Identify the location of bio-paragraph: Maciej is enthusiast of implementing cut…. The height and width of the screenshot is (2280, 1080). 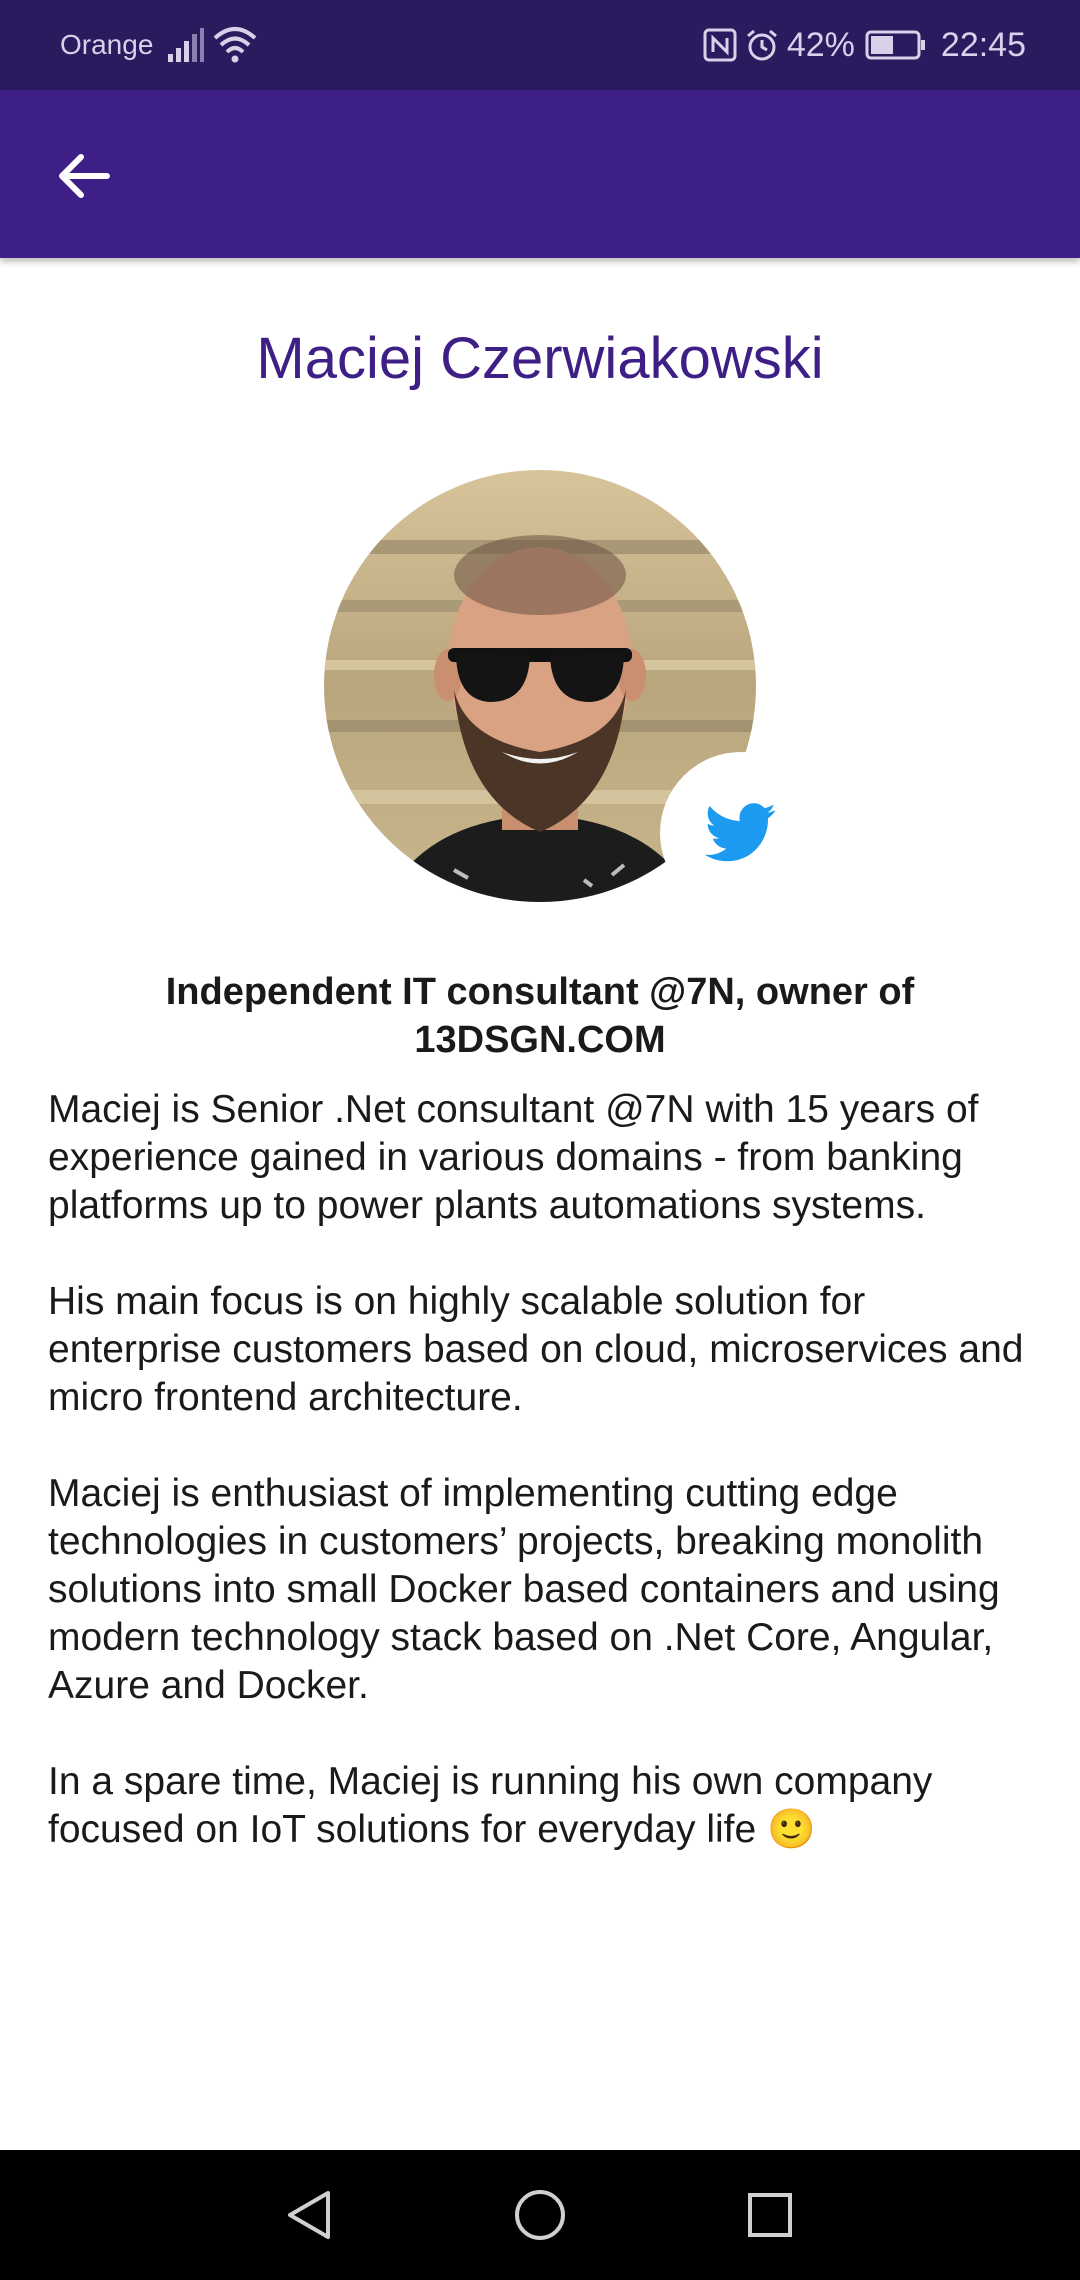
(524, 1589).